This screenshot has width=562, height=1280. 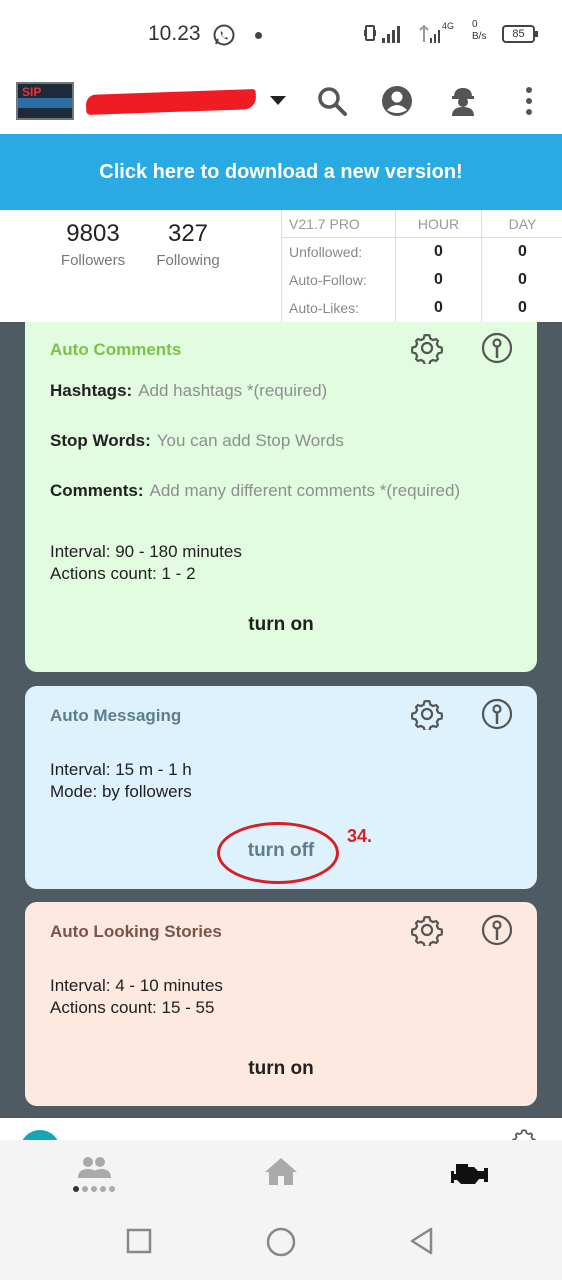 I want to click on battery-icon: 85, so click(x=520, y=34).